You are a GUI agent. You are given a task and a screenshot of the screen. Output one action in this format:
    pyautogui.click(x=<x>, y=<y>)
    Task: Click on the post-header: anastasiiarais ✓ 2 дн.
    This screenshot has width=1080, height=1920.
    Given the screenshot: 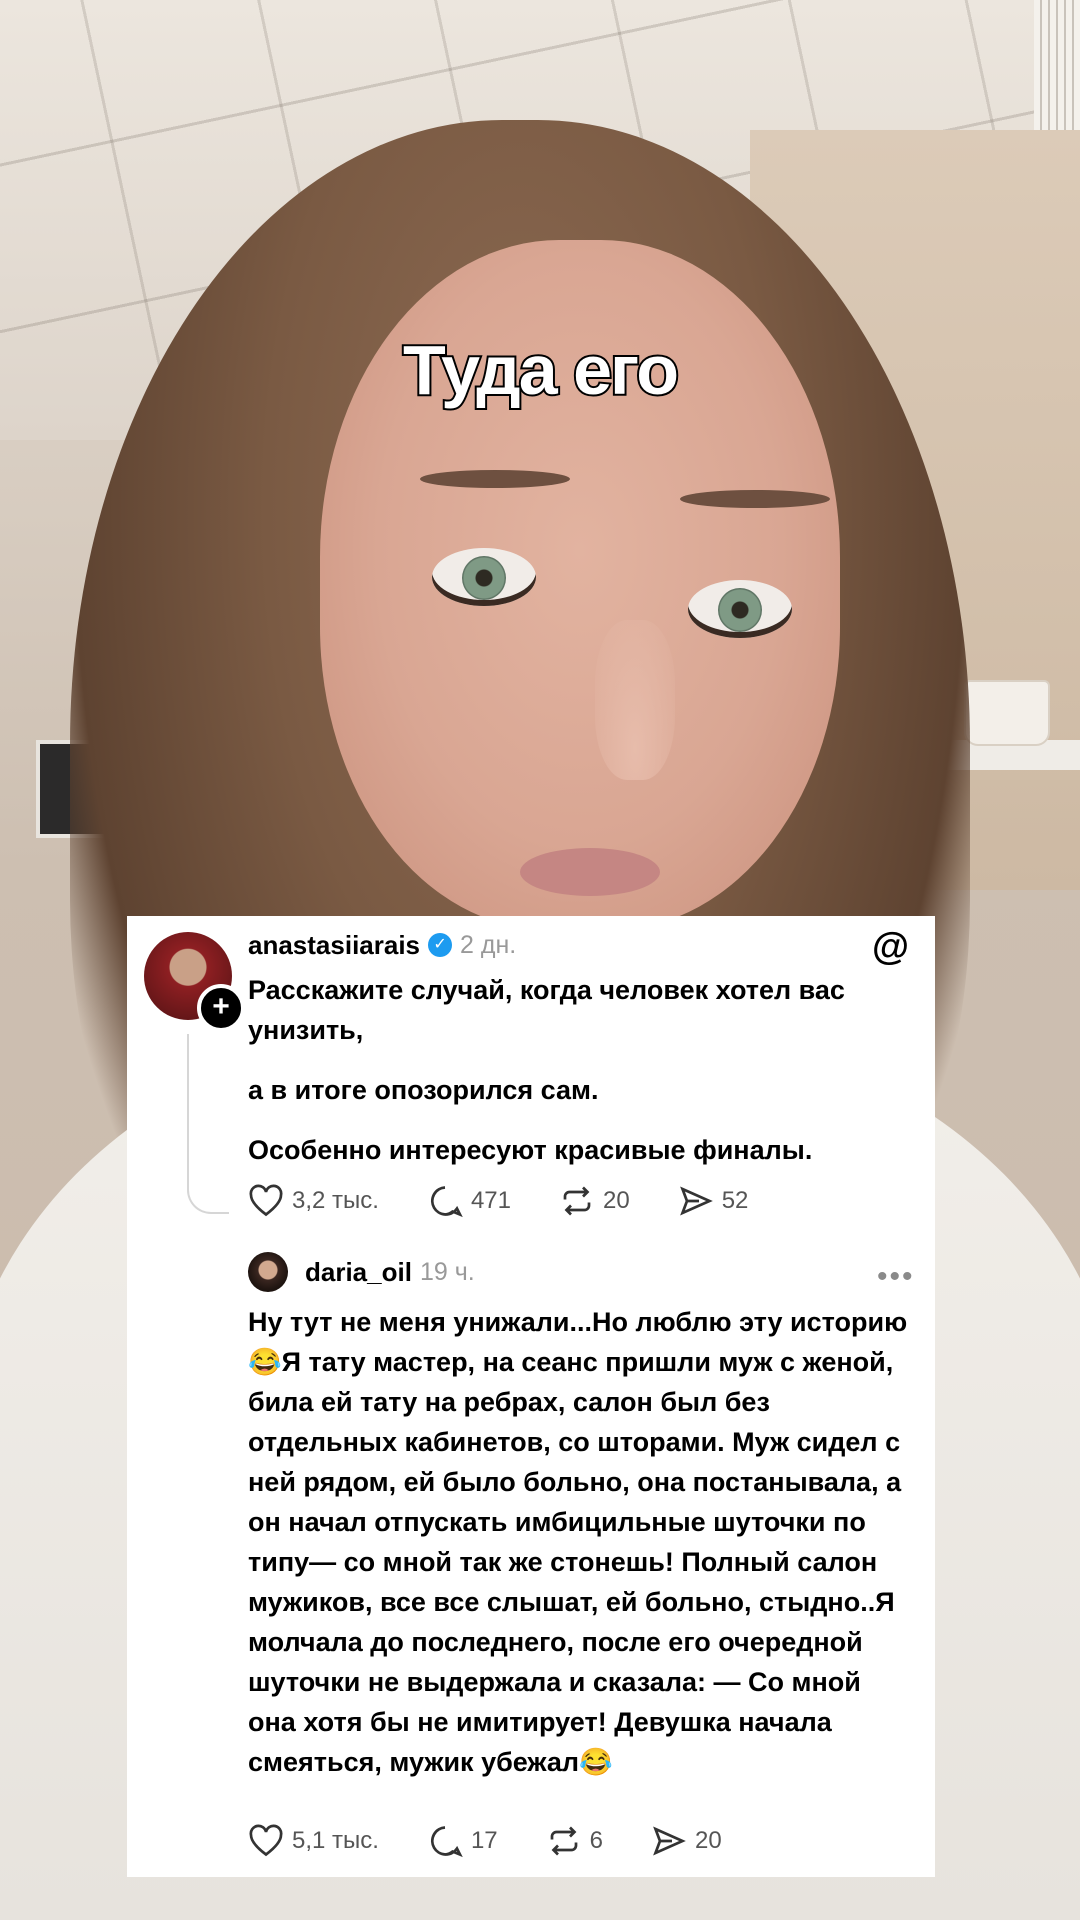 What is the action you would take?
    pyautogui.click(x=382, y=945)
    